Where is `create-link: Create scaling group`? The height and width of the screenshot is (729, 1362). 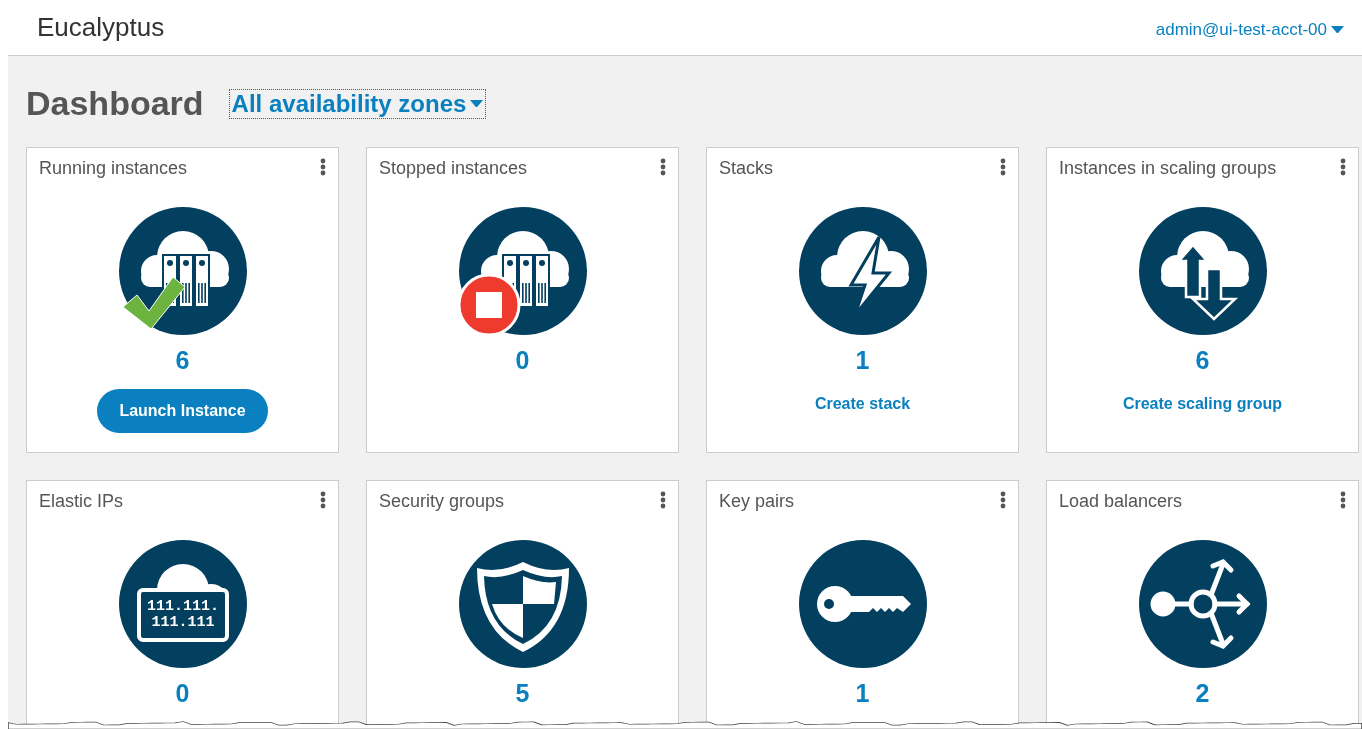
create-link: Create scaling group is located at coordinates (1202, 404).